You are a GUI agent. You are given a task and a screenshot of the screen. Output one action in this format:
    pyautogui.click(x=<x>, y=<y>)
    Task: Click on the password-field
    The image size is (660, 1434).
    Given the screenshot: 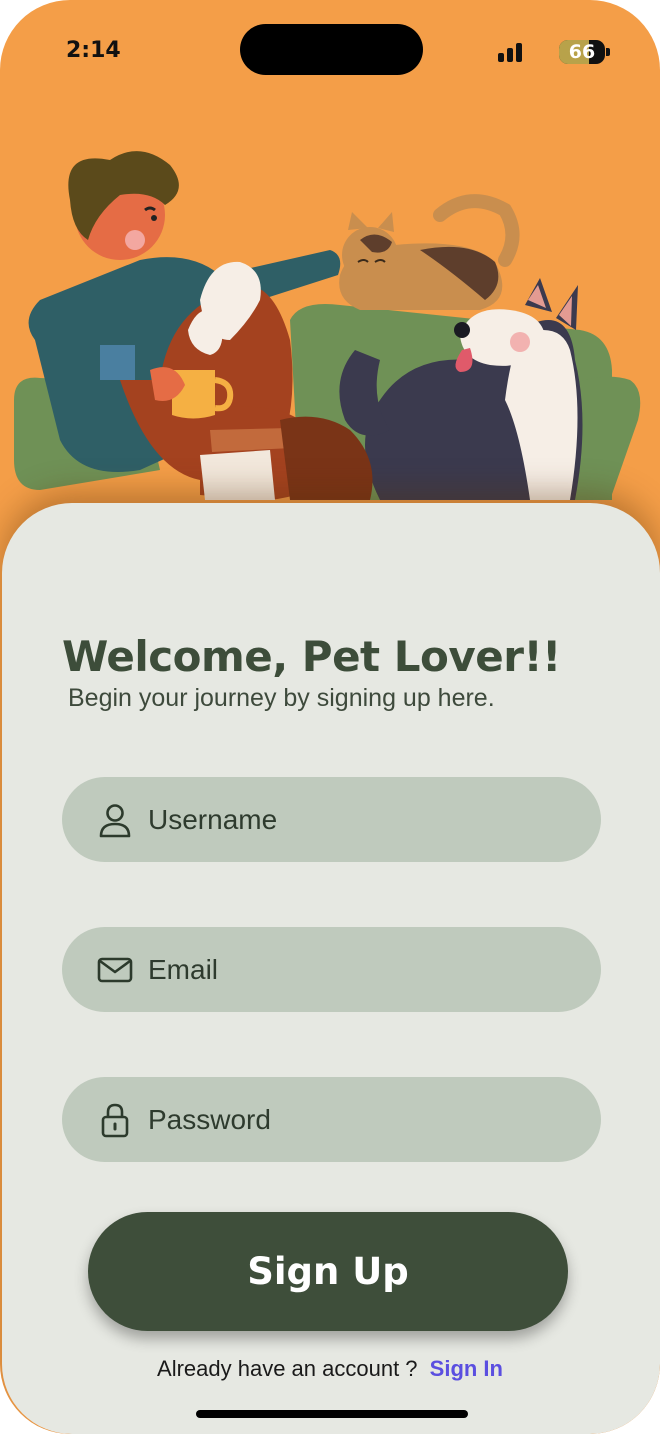 What is the action you would take?
    pyautogui.click(x=331, y=1119)
    